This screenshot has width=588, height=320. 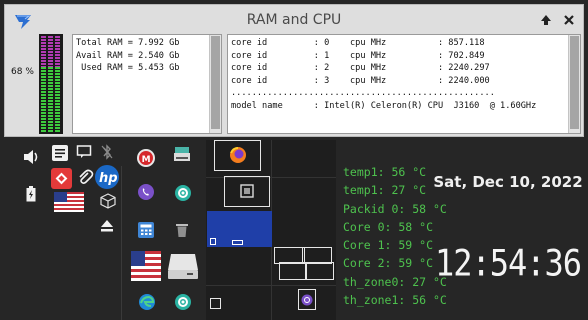 What do you see at coordinates (22, 72) in the screenshot?
I see `ram-percent-label: 68 %` at bounding box center [22, 72].